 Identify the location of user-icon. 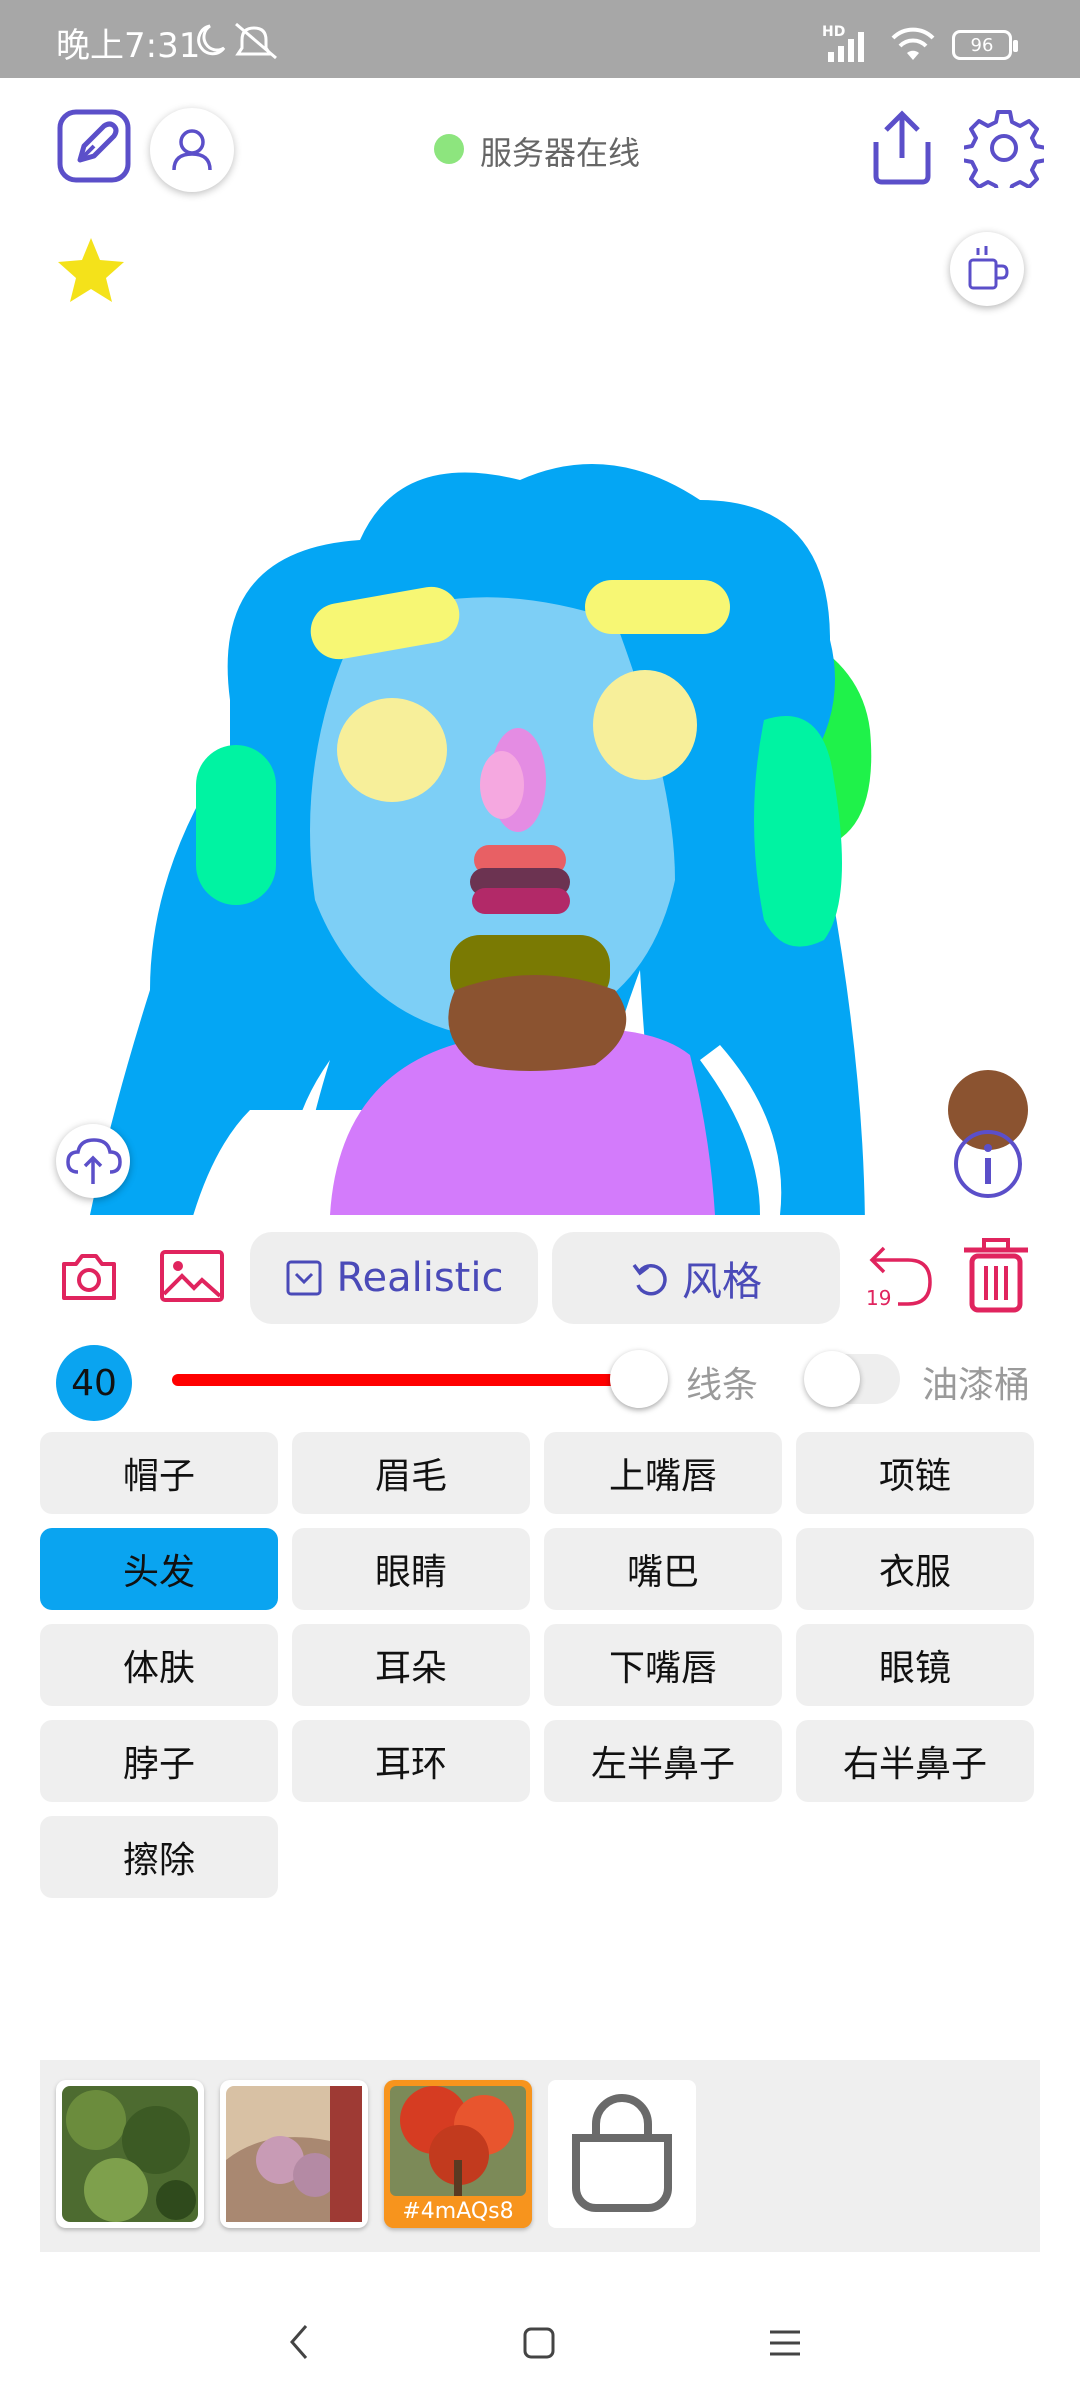
(192, 150).